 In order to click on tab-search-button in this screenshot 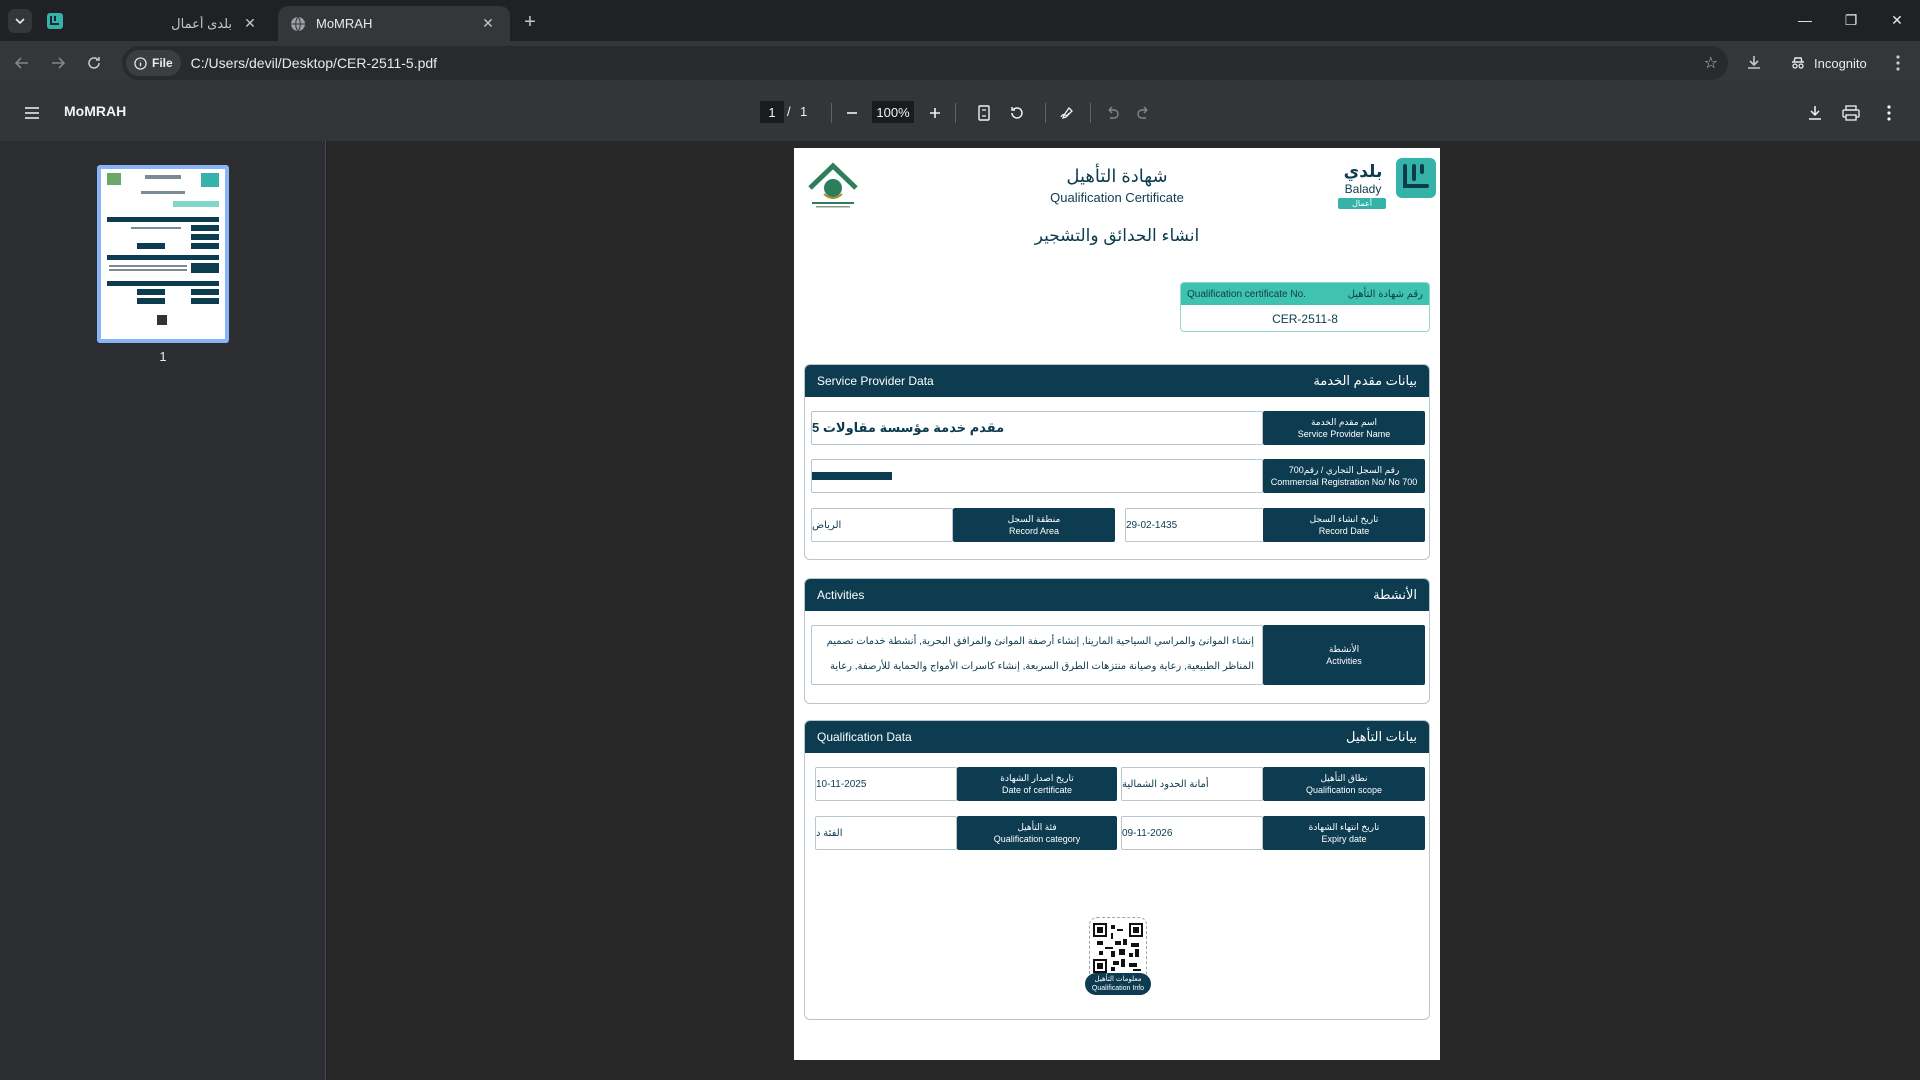, I will do `click(20, 21)`.